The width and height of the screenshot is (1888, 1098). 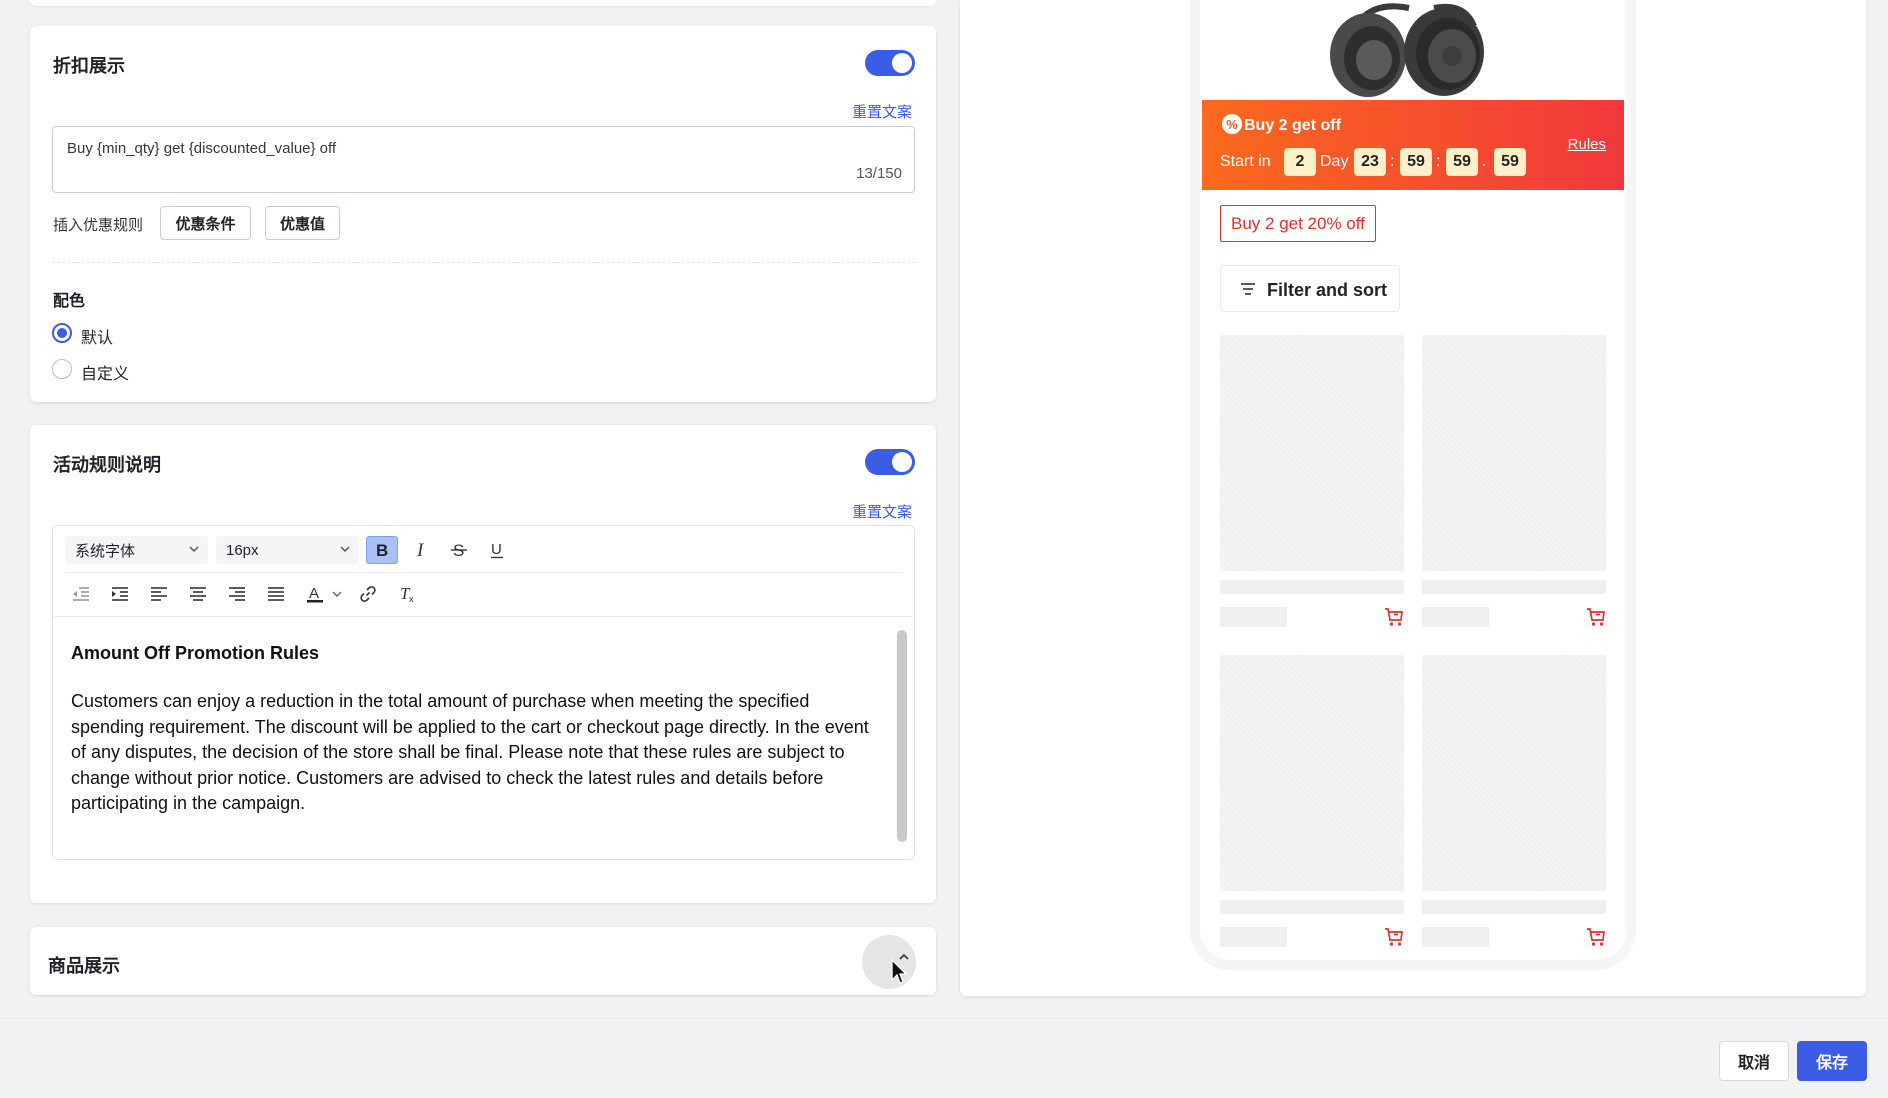 I want to click on outdent-button, so click(x=81, y=594).